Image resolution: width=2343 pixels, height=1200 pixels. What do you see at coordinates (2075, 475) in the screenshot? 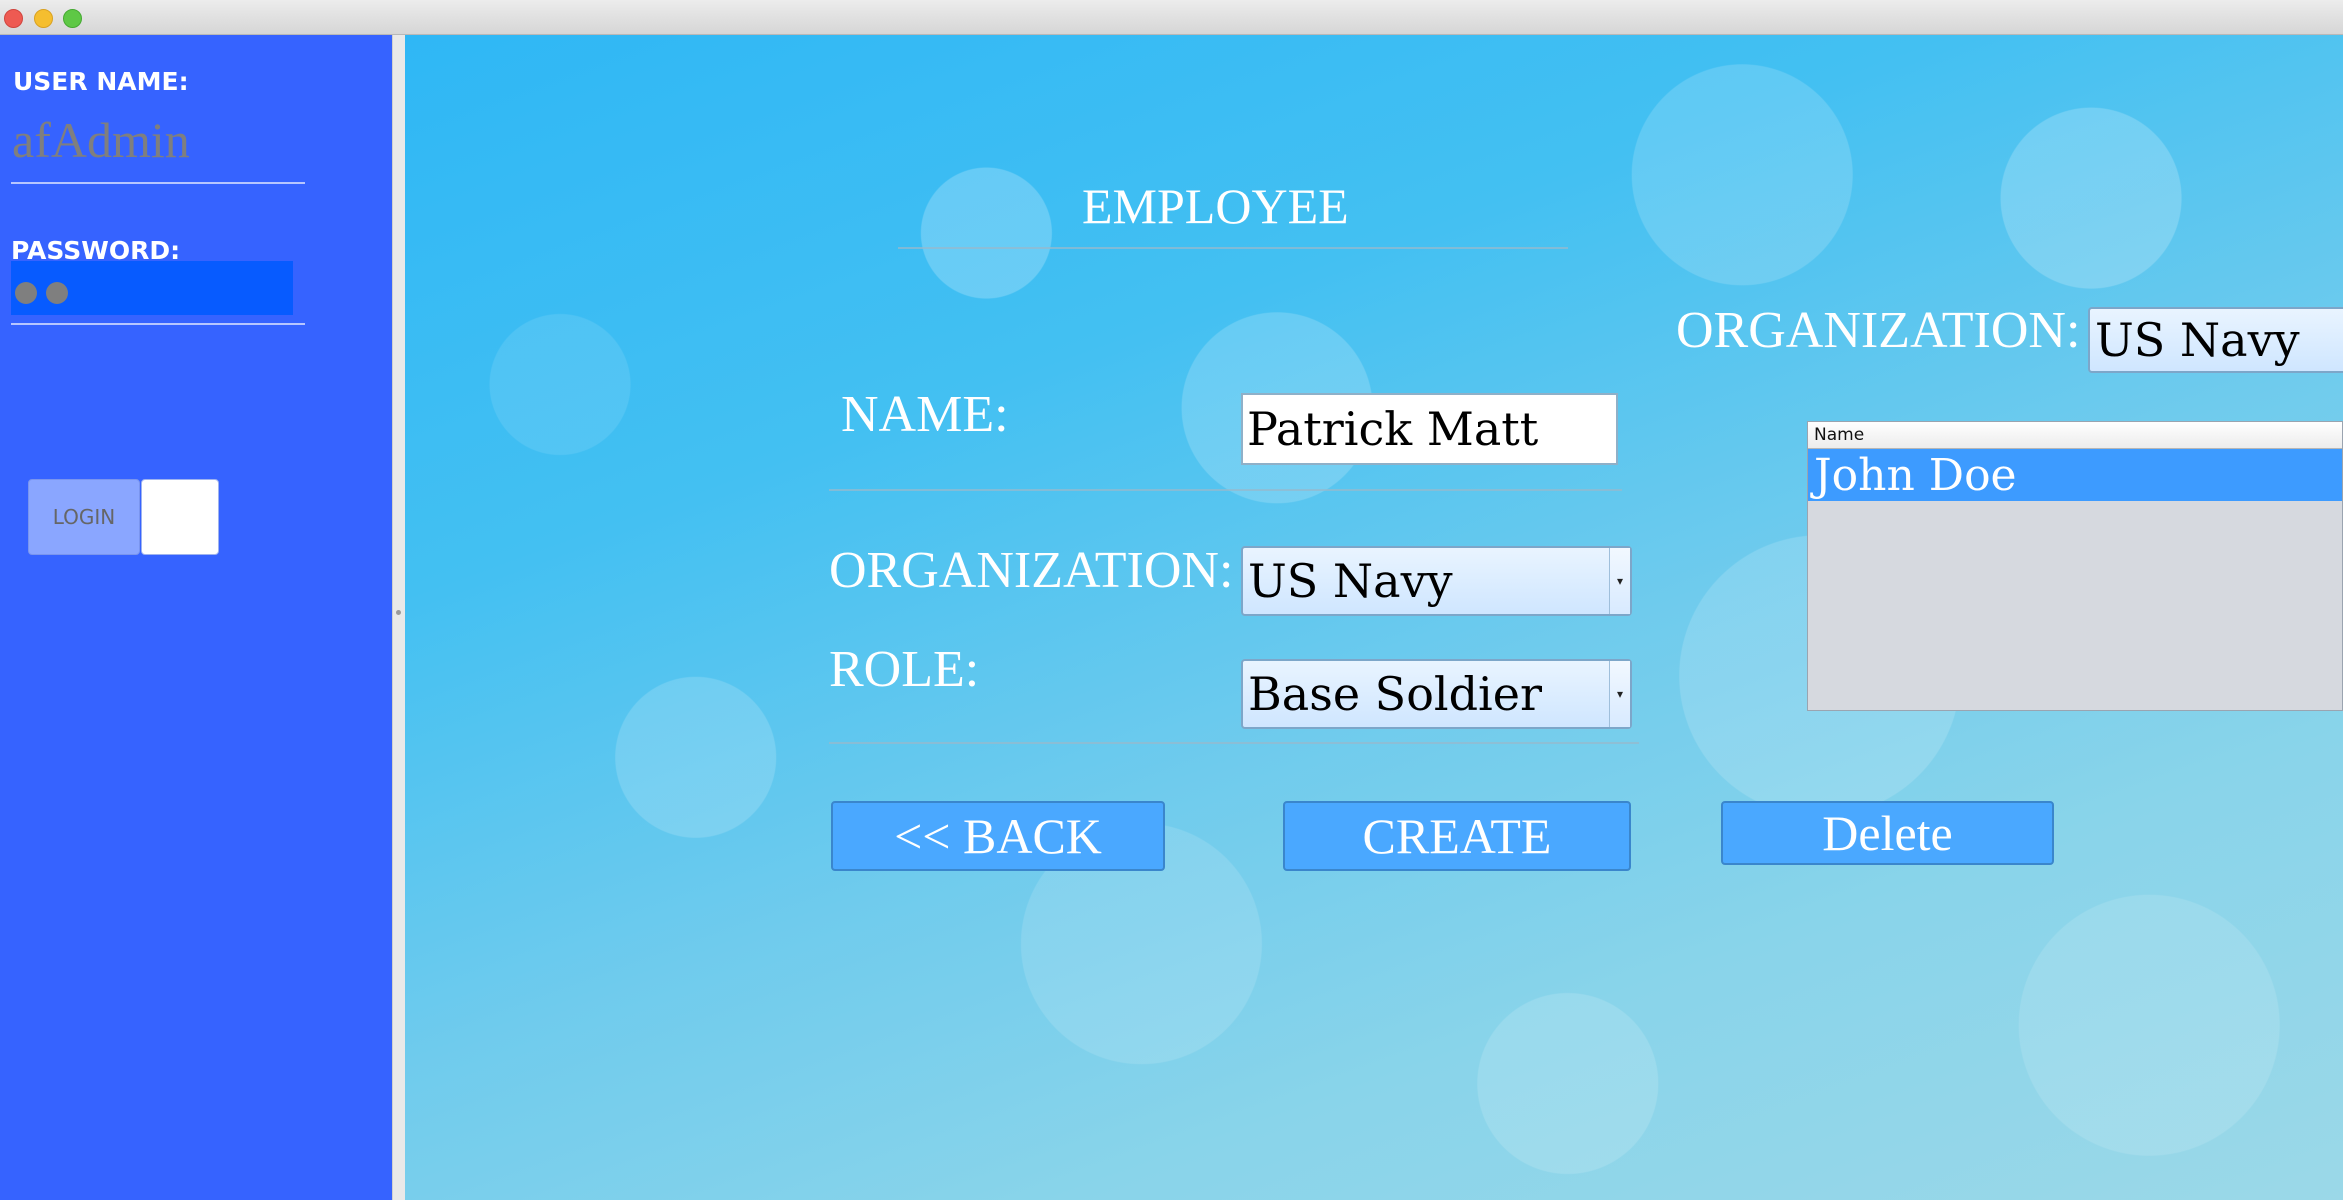
I see `table-row: John Doe` at bounding box center [2075, 475].